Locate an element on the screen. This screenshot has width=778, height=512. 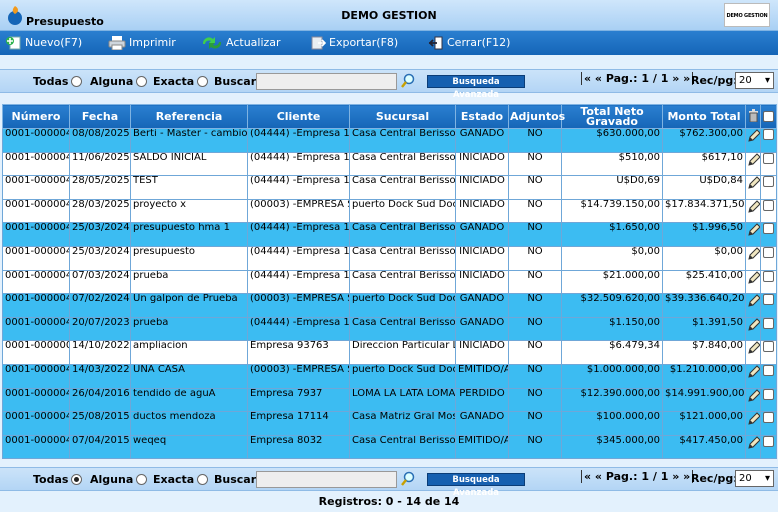
actualizar-button: Actualizar is located at coordinates (241, 43).